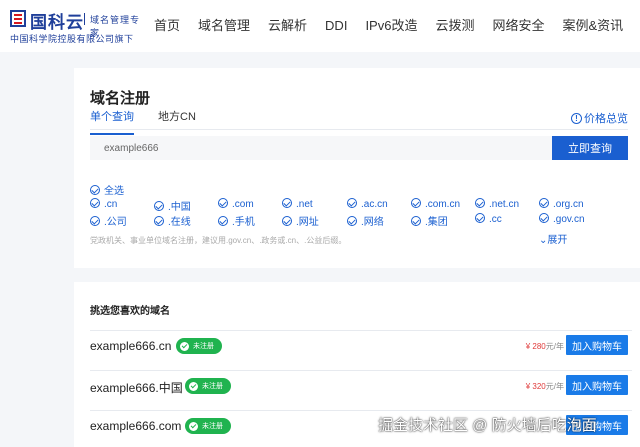  I want to click on price-overview-link: ! 价格总览, so click(599, 118).